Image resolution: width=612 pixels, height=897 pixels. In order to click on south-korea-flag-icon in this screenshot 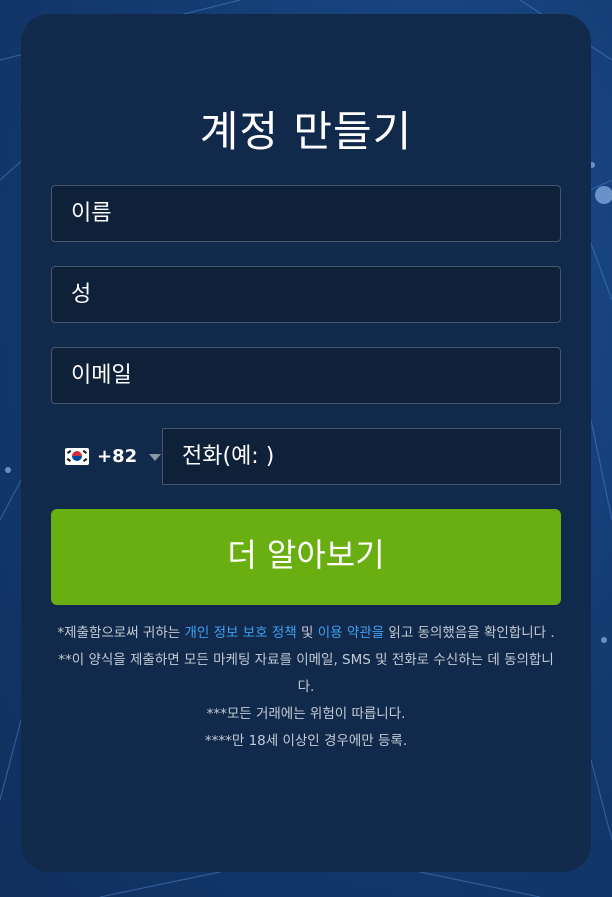, I will do `click(77, 456)`.